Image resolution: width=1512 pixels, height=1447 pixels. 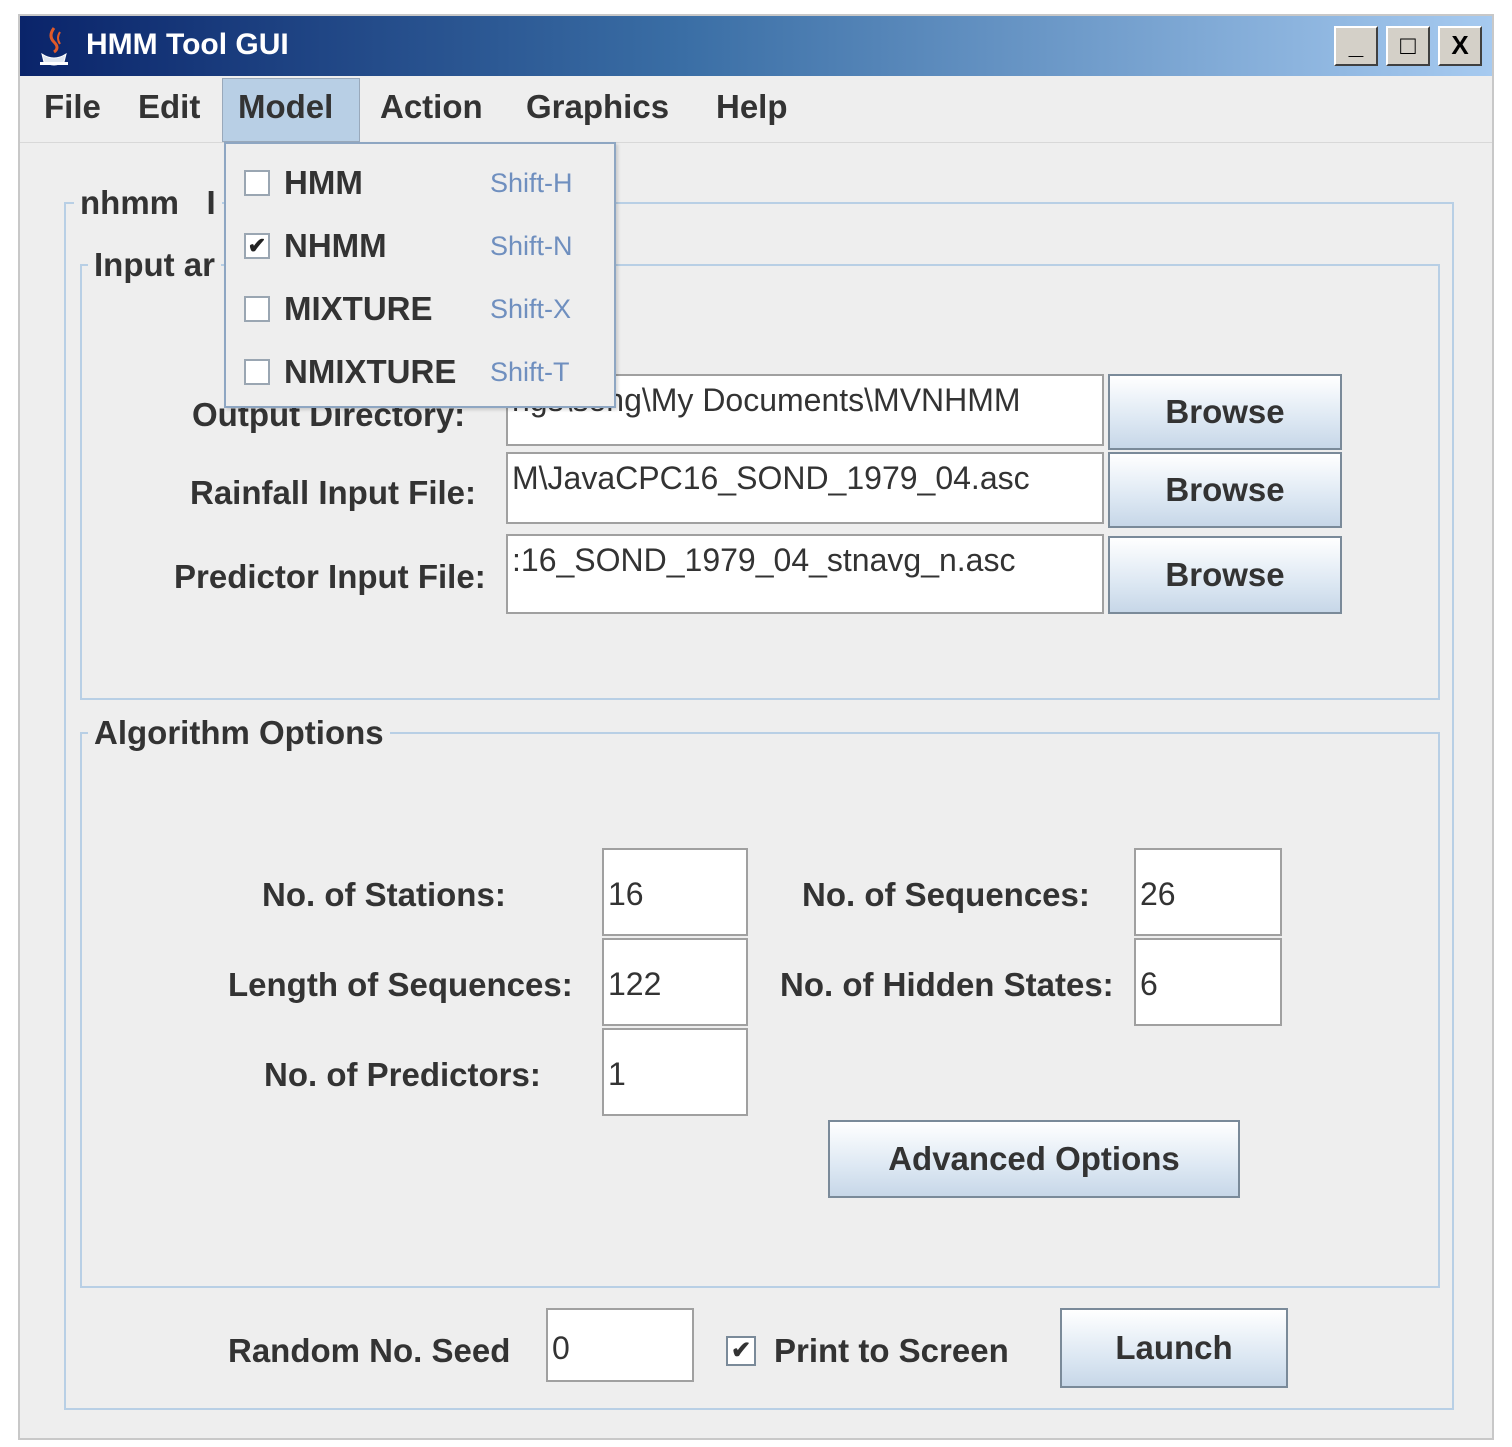 I want to click on maximize-icon: □, so click(x=1408, y=45).